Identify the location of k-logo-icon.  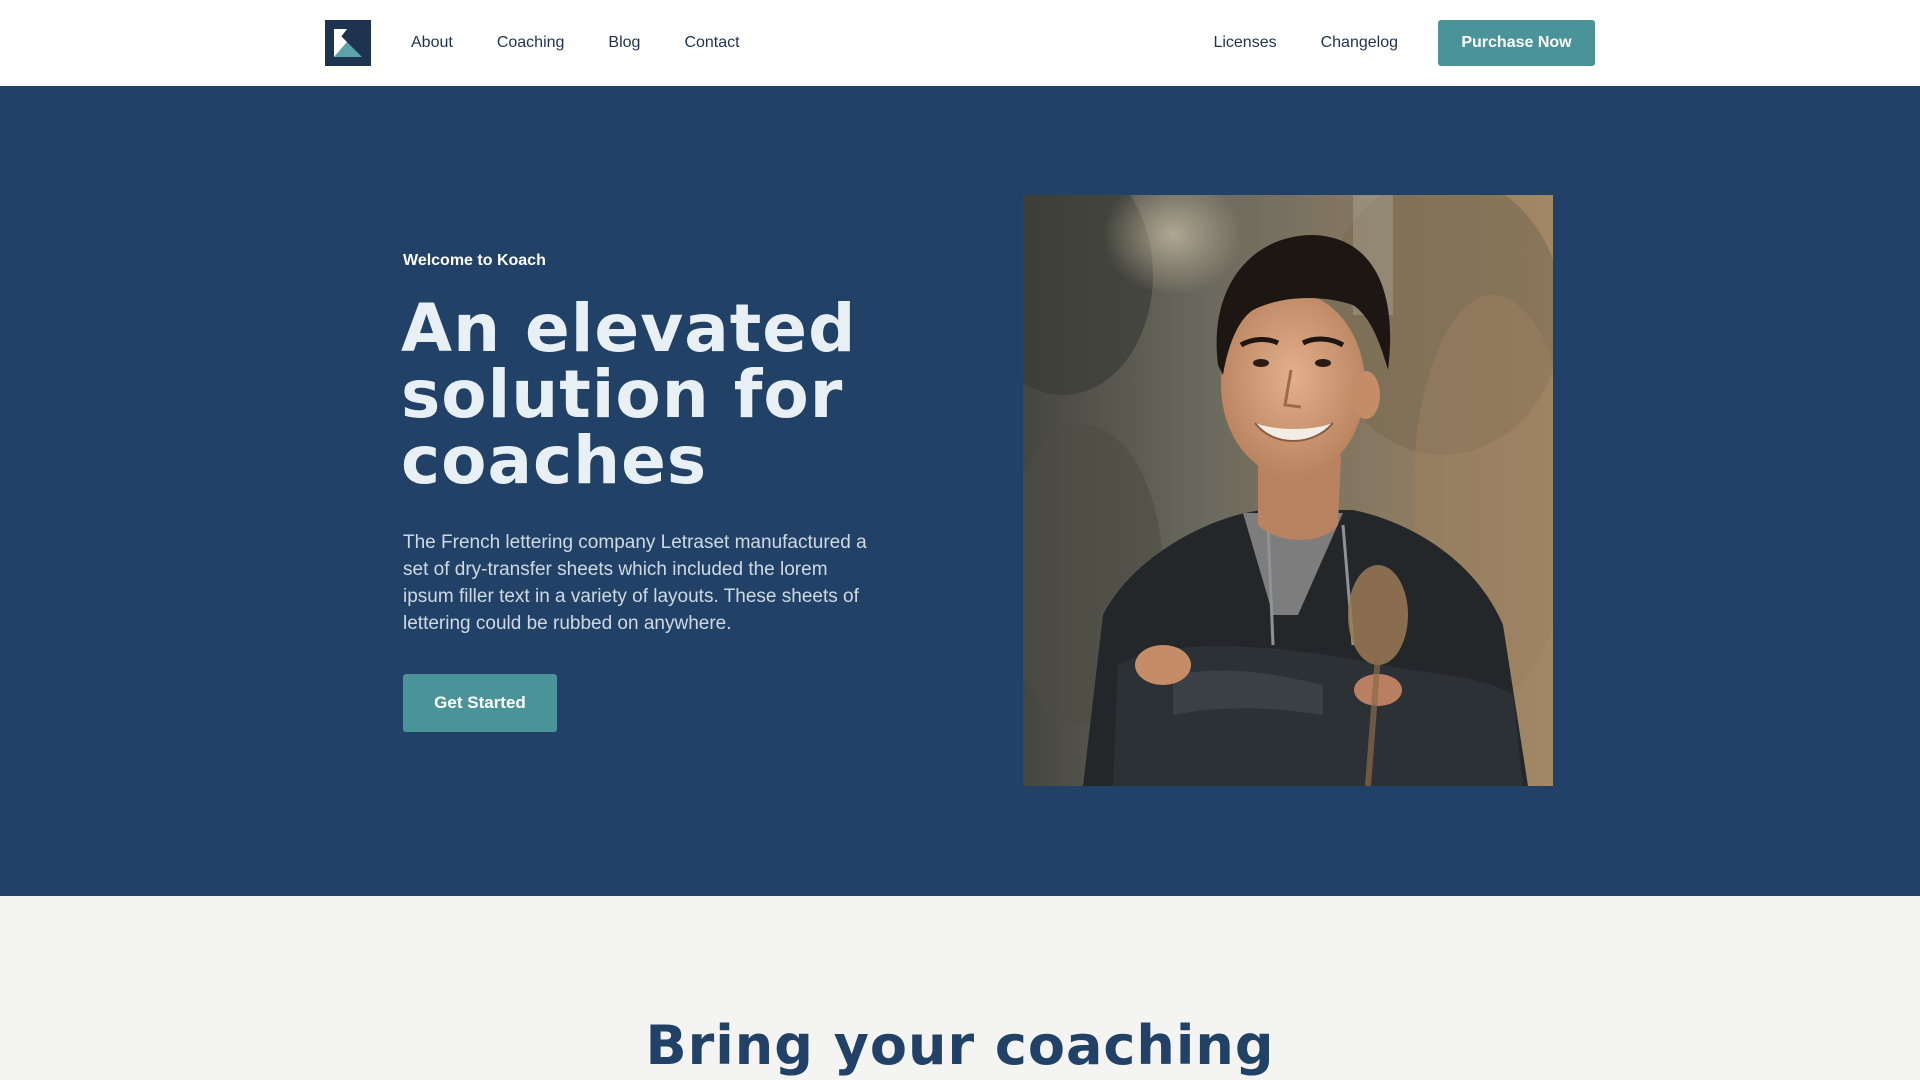
(348, 43).